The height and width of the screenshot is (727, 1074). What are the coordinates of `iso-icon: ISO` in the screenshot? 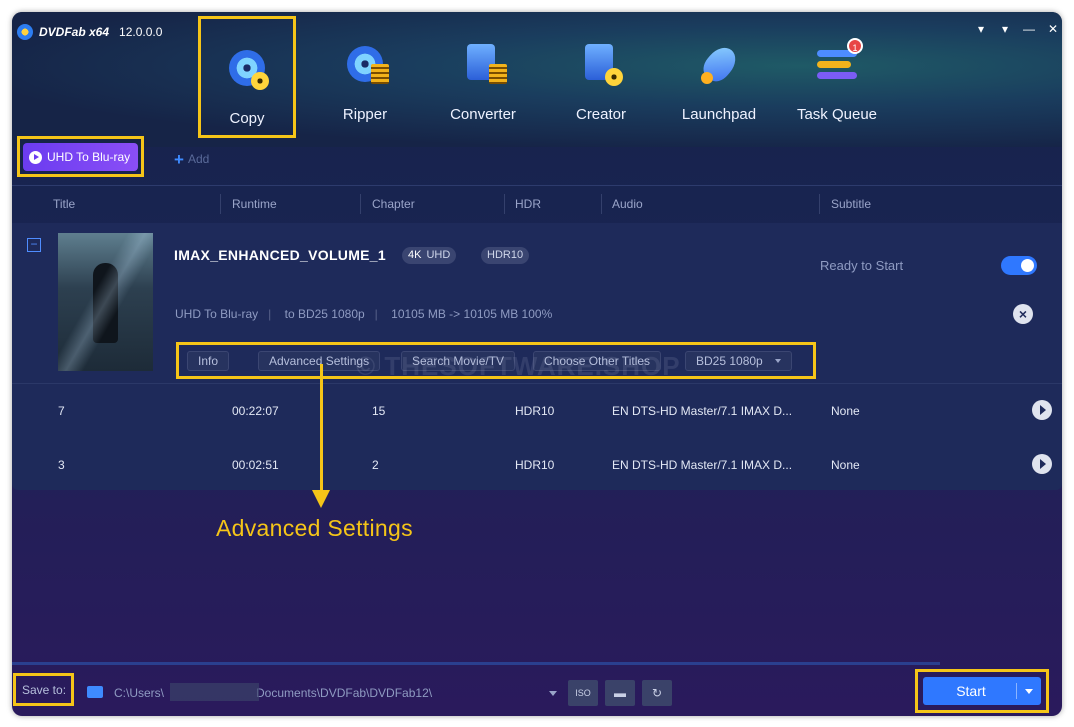 It's located at (583, 693).